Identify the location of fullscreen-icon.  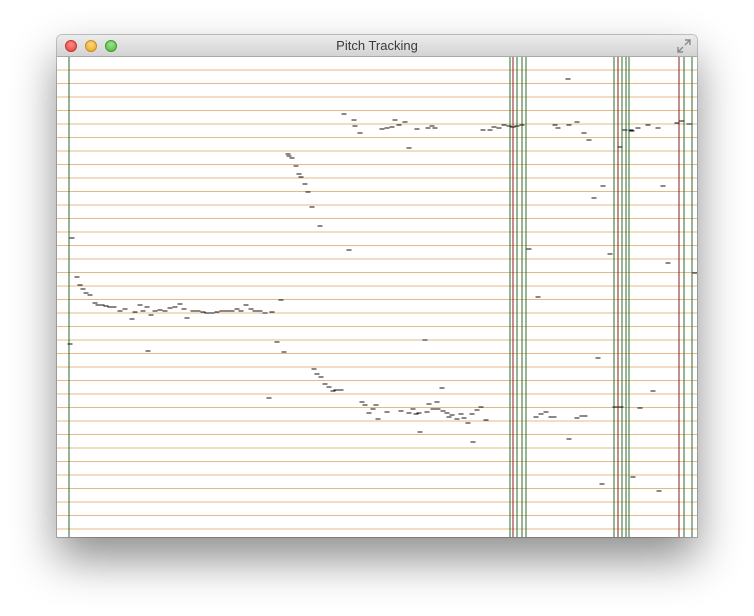
(684, 46).